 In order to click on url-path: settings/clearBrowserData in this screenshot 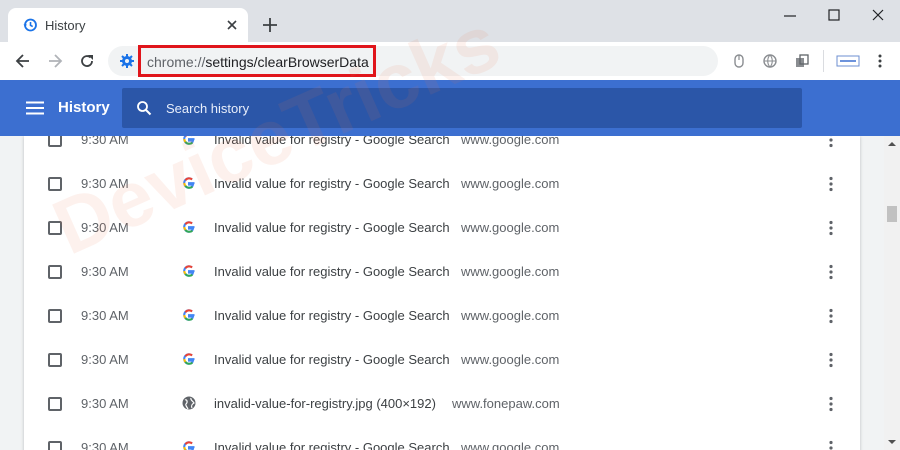, I will do `click(287, 62)`.